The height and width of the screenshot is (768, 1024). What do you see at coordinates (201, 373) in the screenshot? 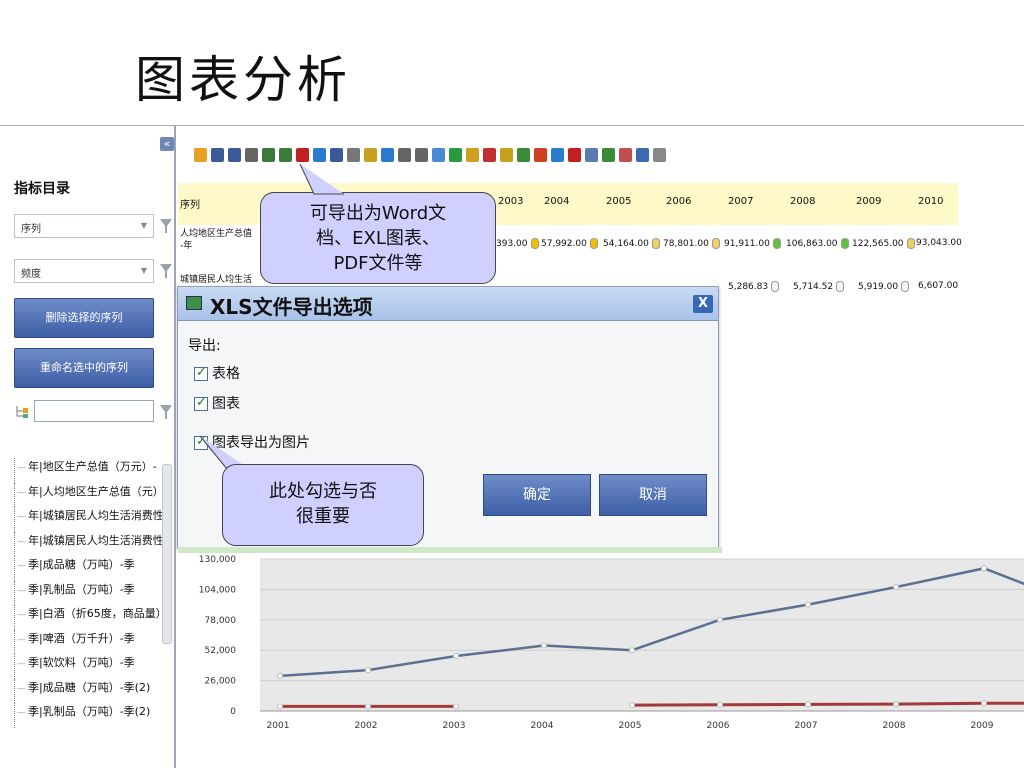
I see `checkbox-table` at bounding box center [201, 373].